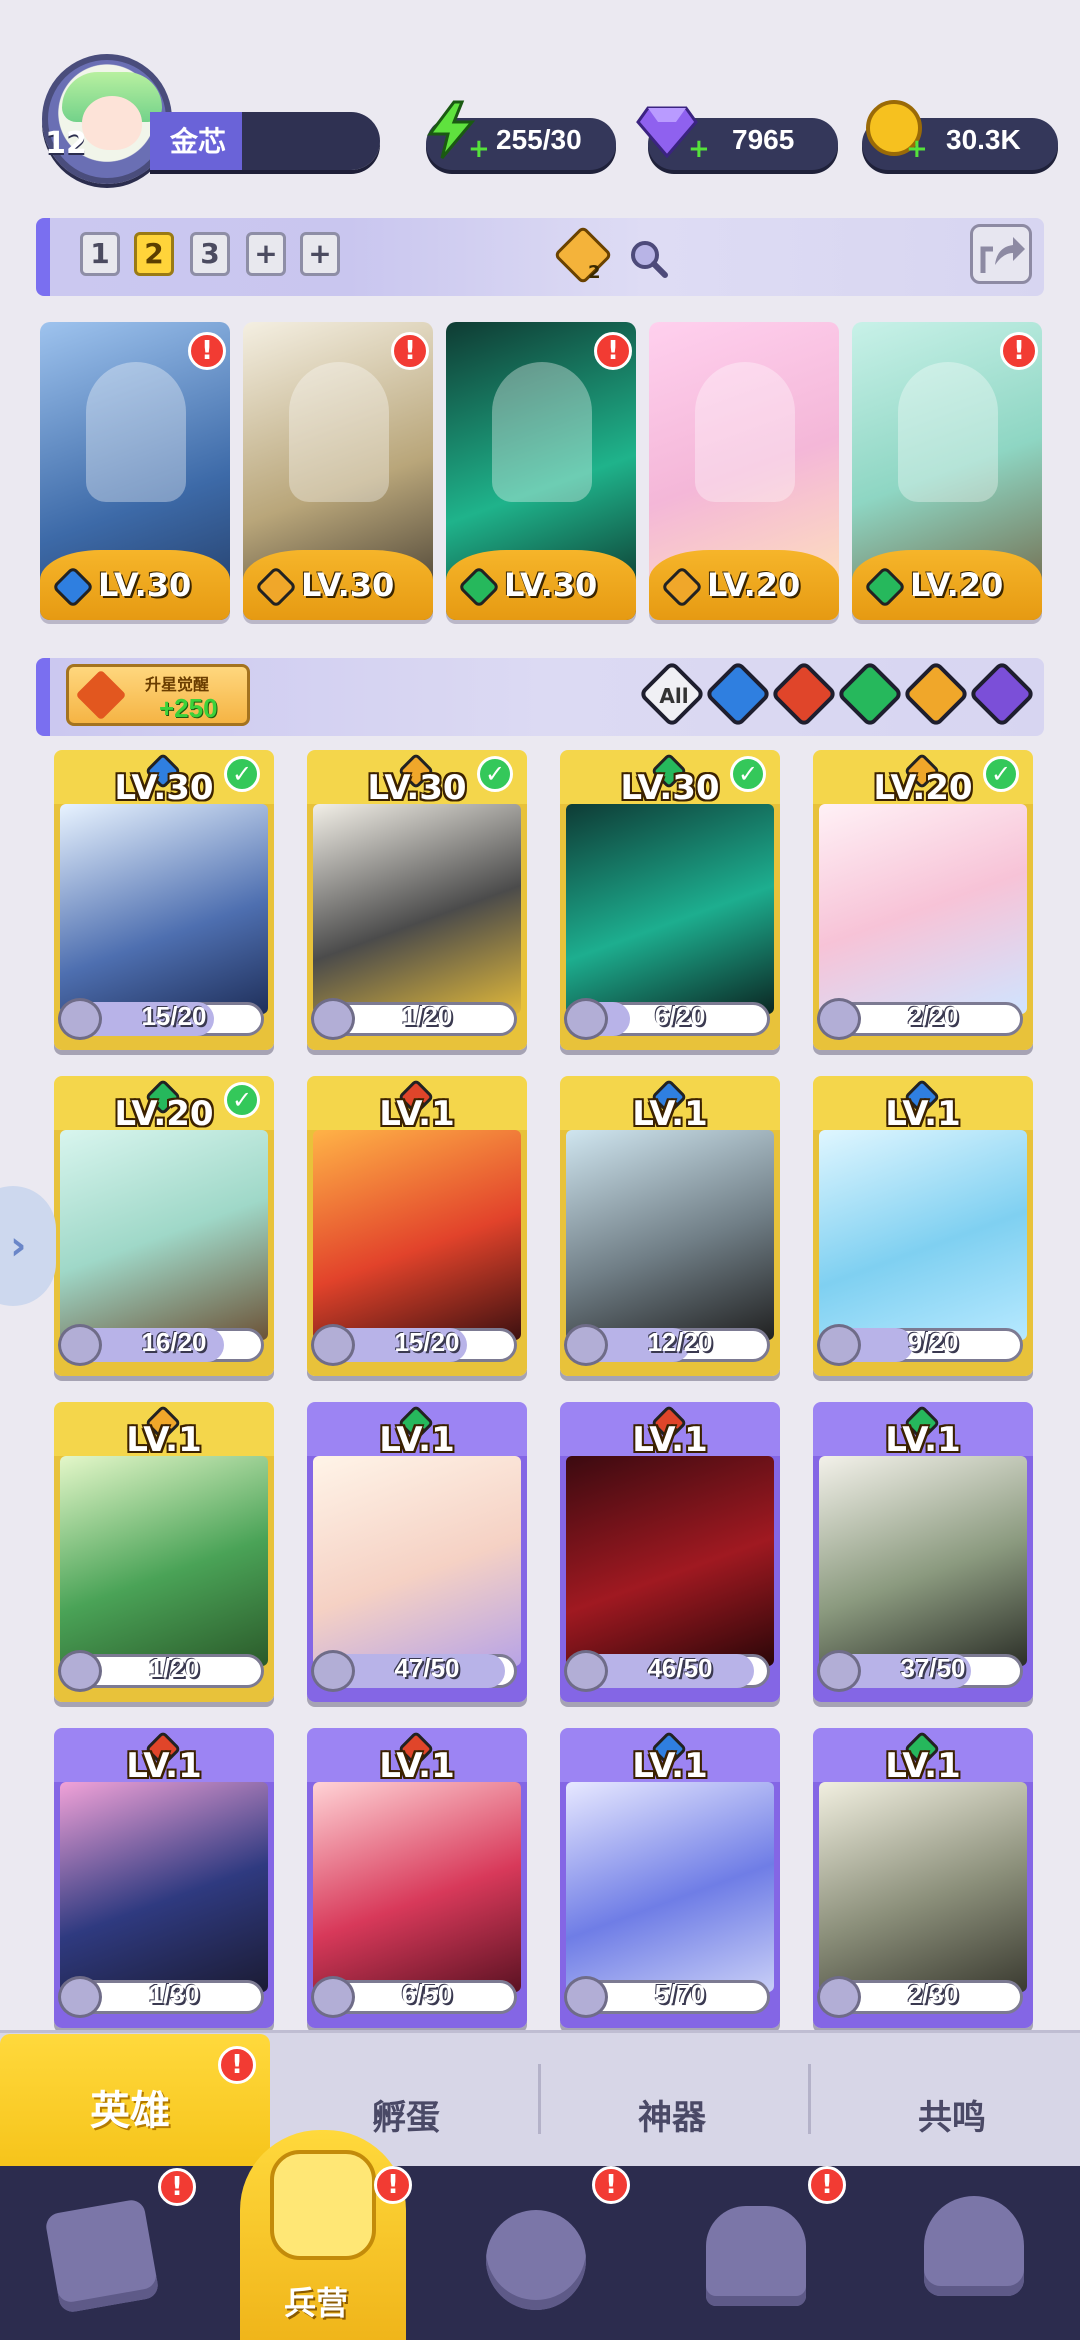 This screenshot has width=1080, height=2340. Describe the element at coordinates (188, 708) in the screenshot. I see `star-awaken-value: +250` at that location.